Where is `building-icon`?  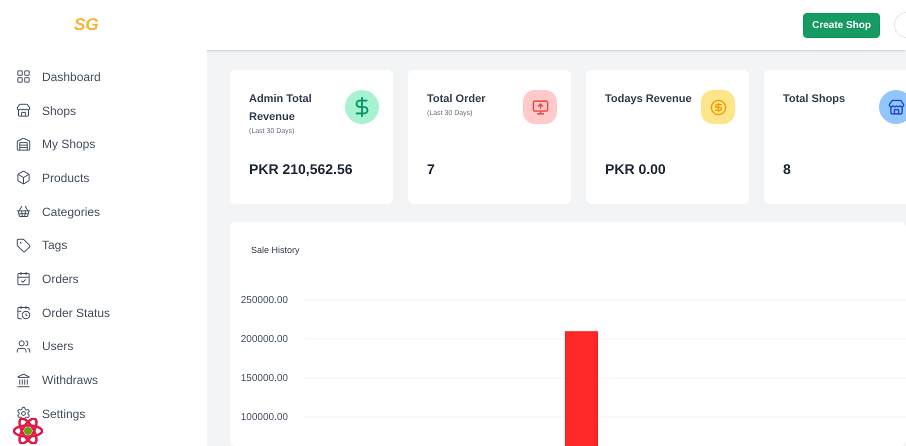 building-icon is located at coordinates (23, 380).